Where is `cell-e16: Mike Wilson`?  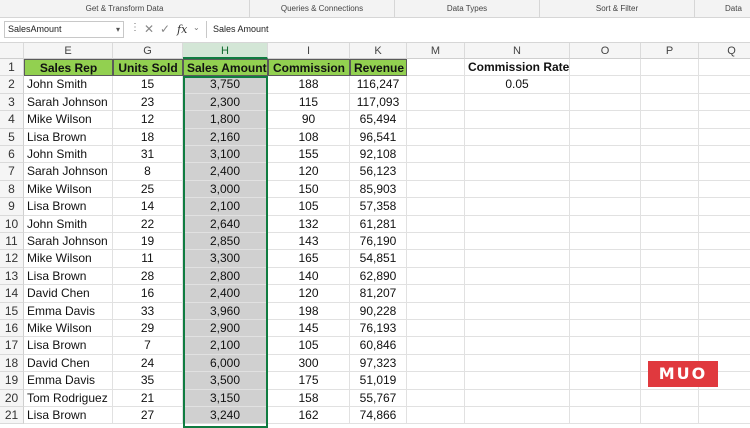
cell-e16: Mike Wilson is located at coordinates (68, 329).